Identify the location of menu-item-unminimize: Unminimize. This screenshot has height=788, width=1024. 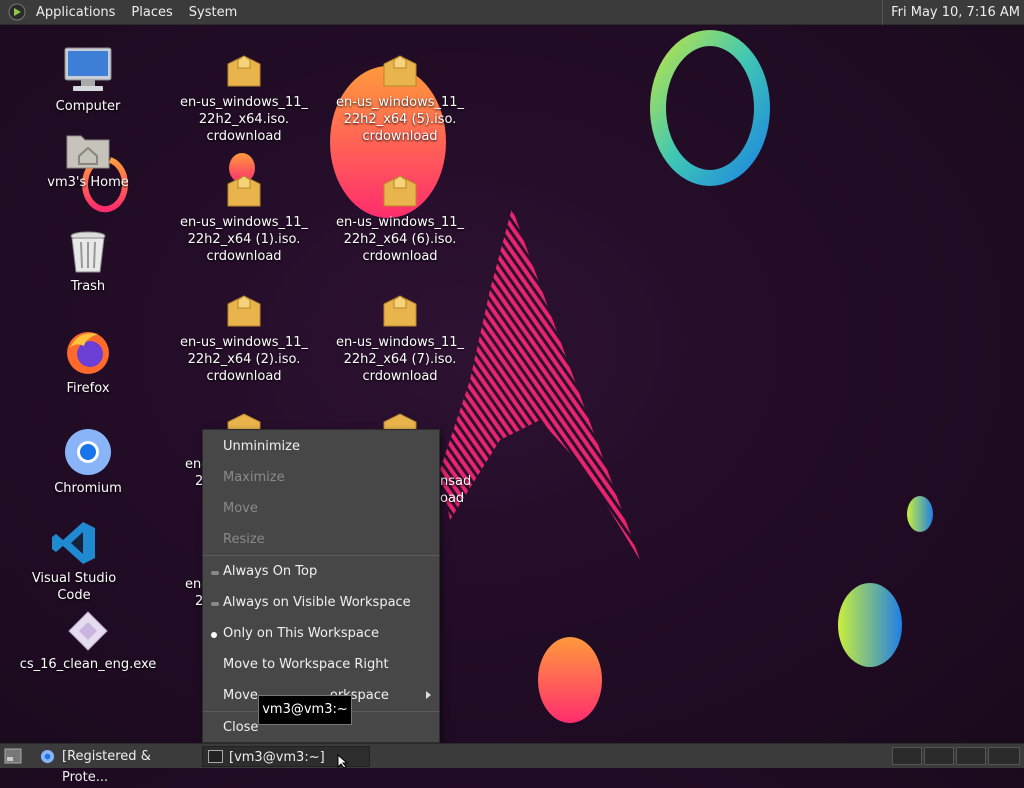
(321, 447).